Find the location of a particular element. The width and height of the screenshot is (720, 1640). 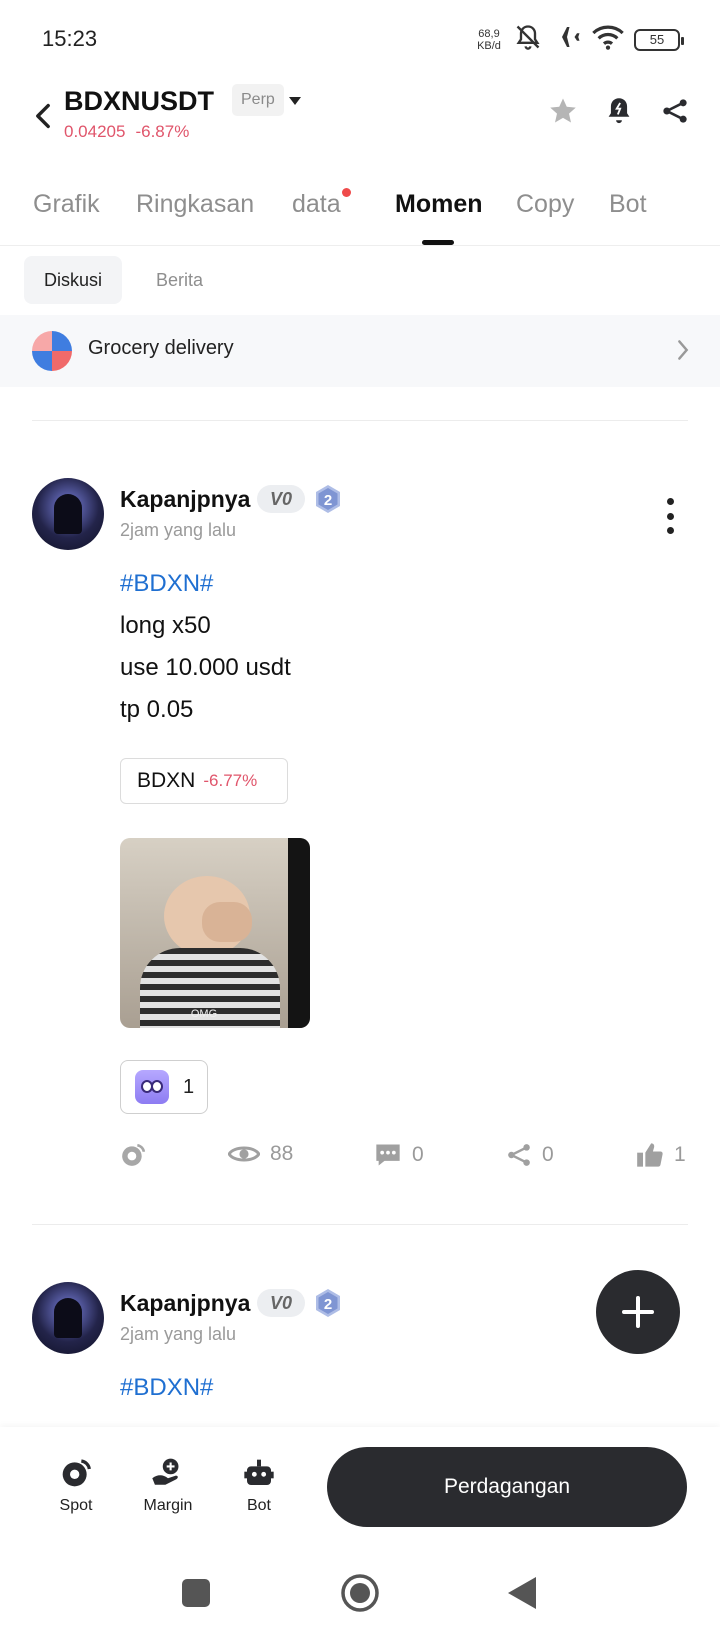

post-text-line: tp 0.05 is located at coordinates (157, 709).